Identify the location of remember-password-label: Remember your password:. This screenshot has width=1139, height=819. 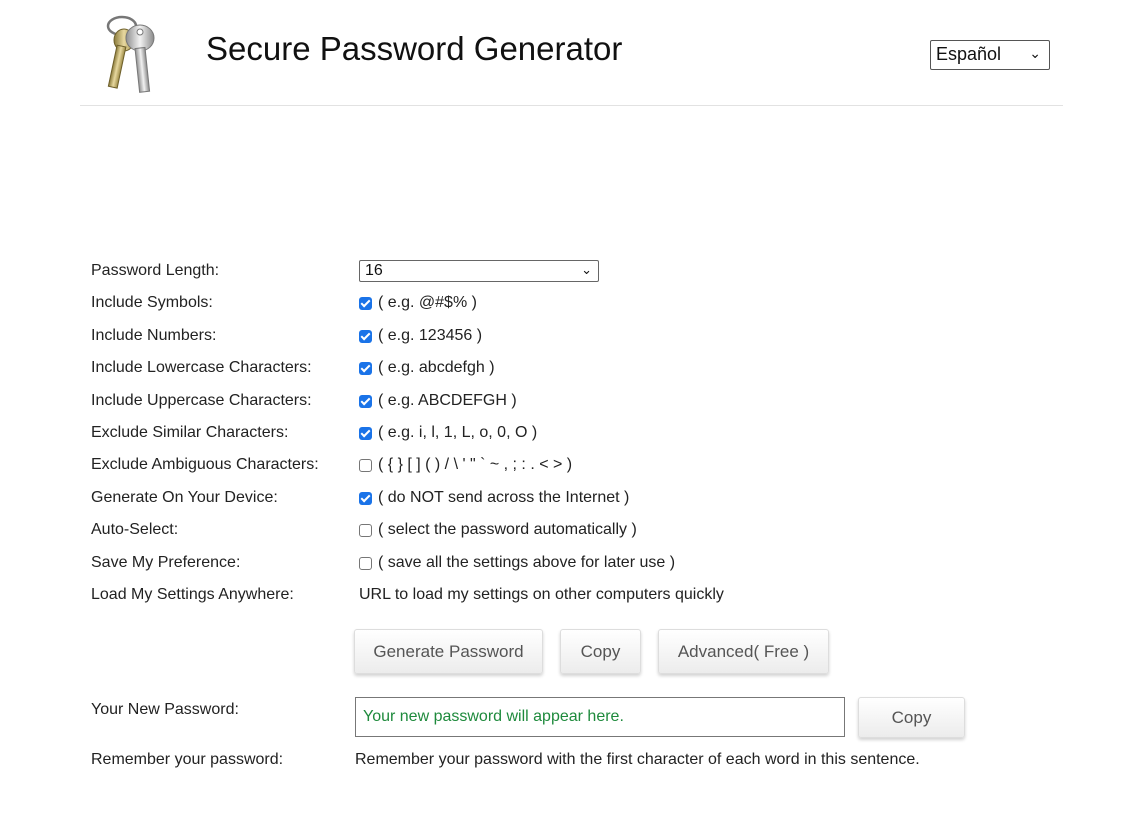
(187, 759).